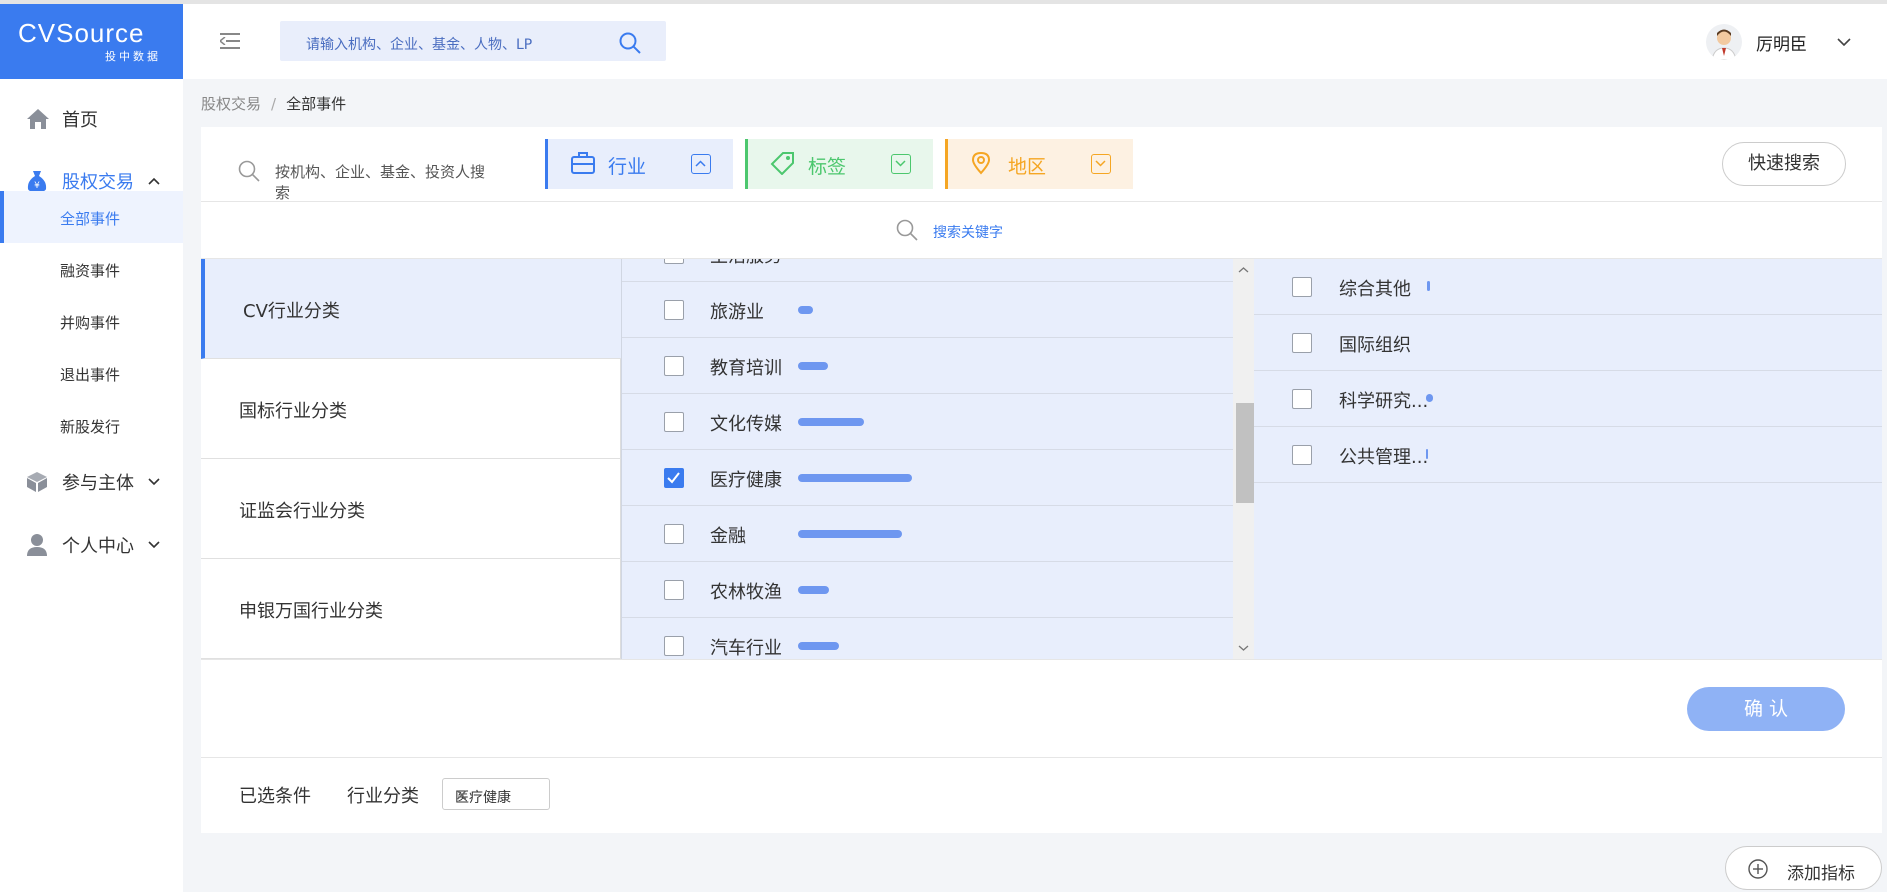  What do you see at coordinates (928, 534) in the screenshot?
I see `list-item: 金融` at bounding box center [928, 534].